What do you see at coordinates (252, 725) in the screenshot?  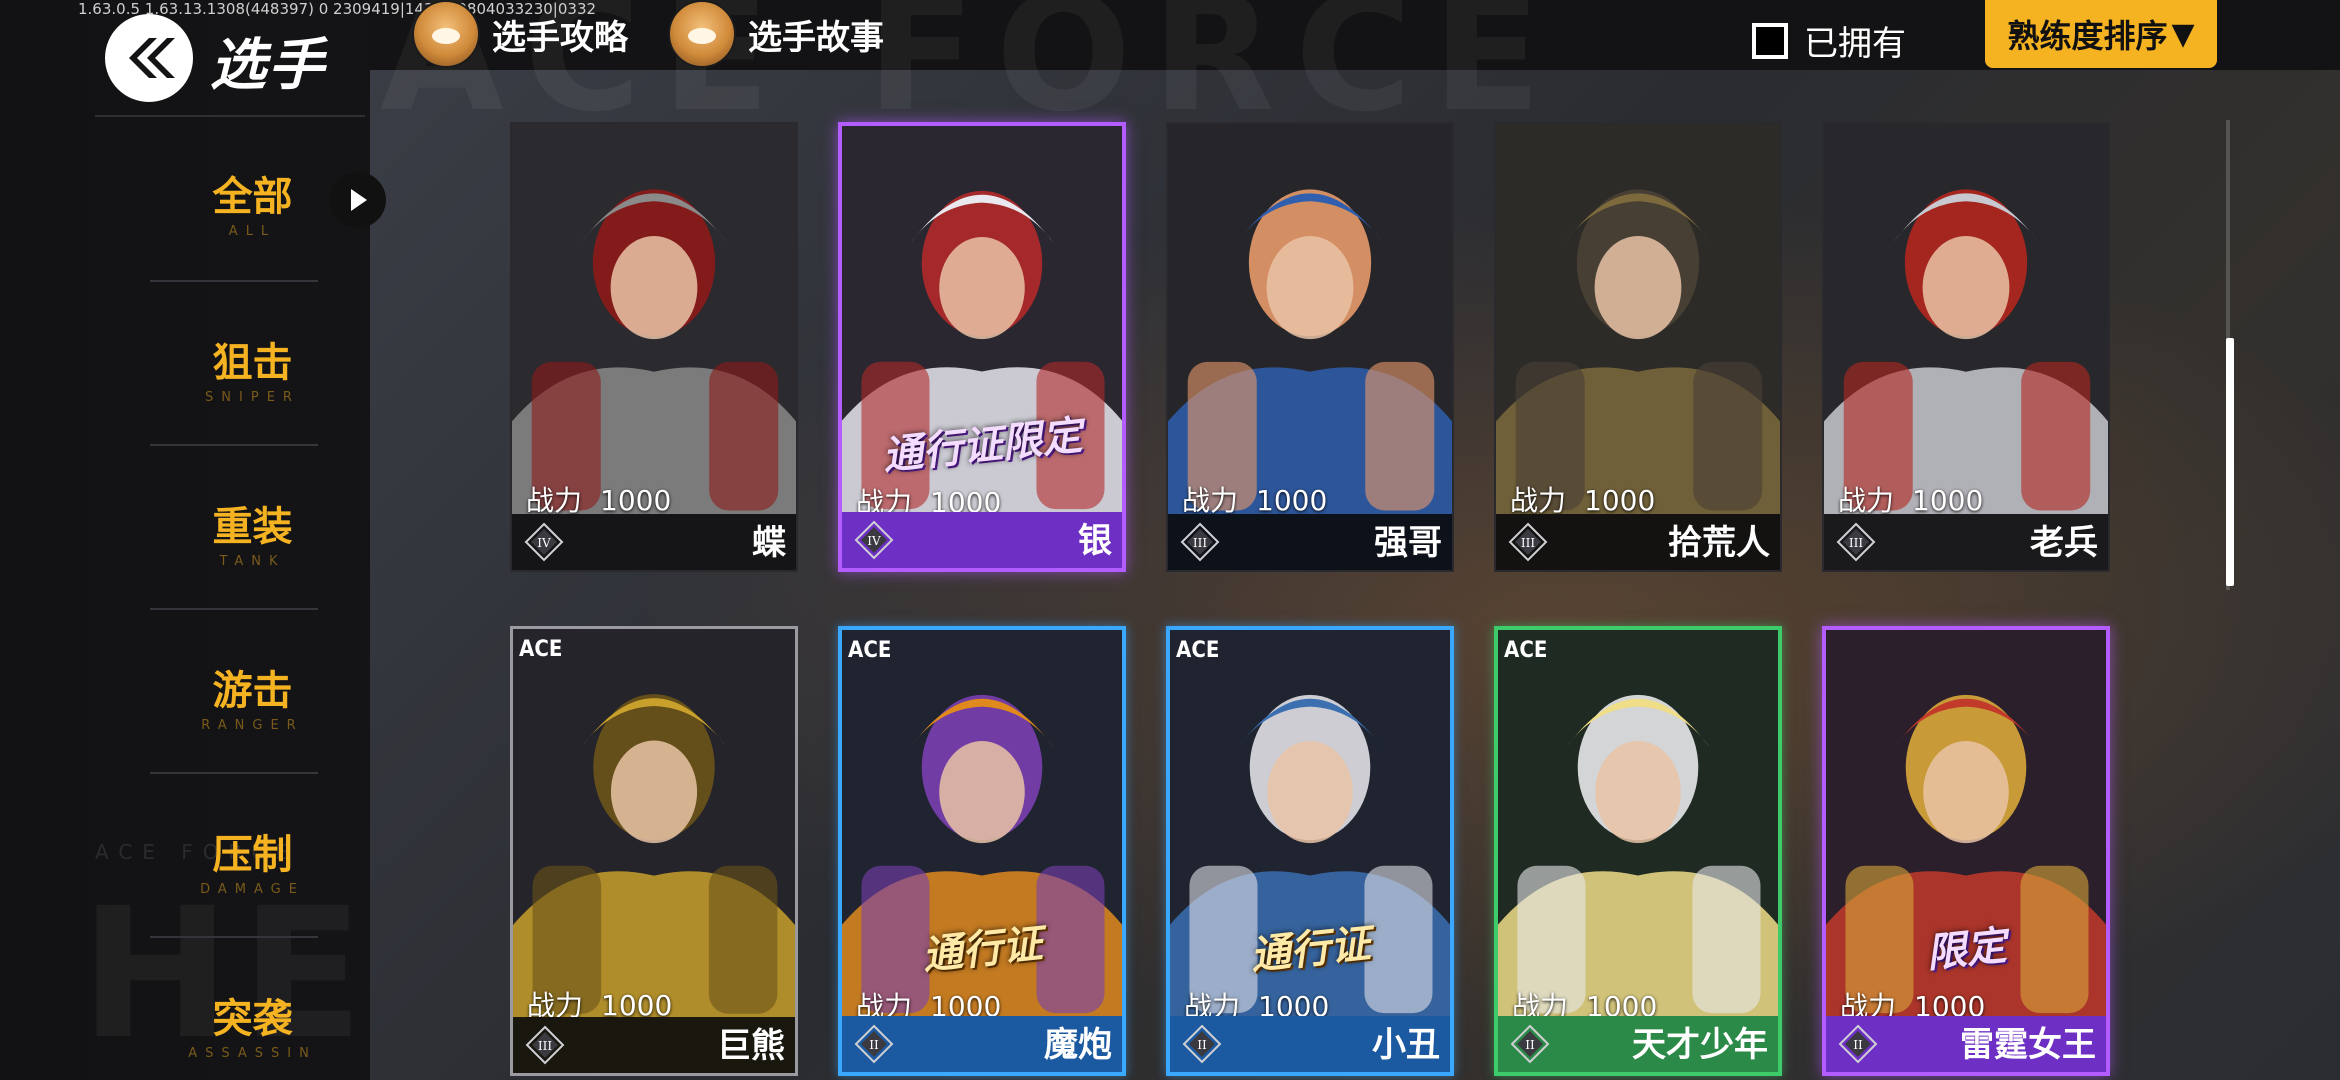 I see `sidebar-item-sublabel: RANGER` at bounding box center [252, 725].